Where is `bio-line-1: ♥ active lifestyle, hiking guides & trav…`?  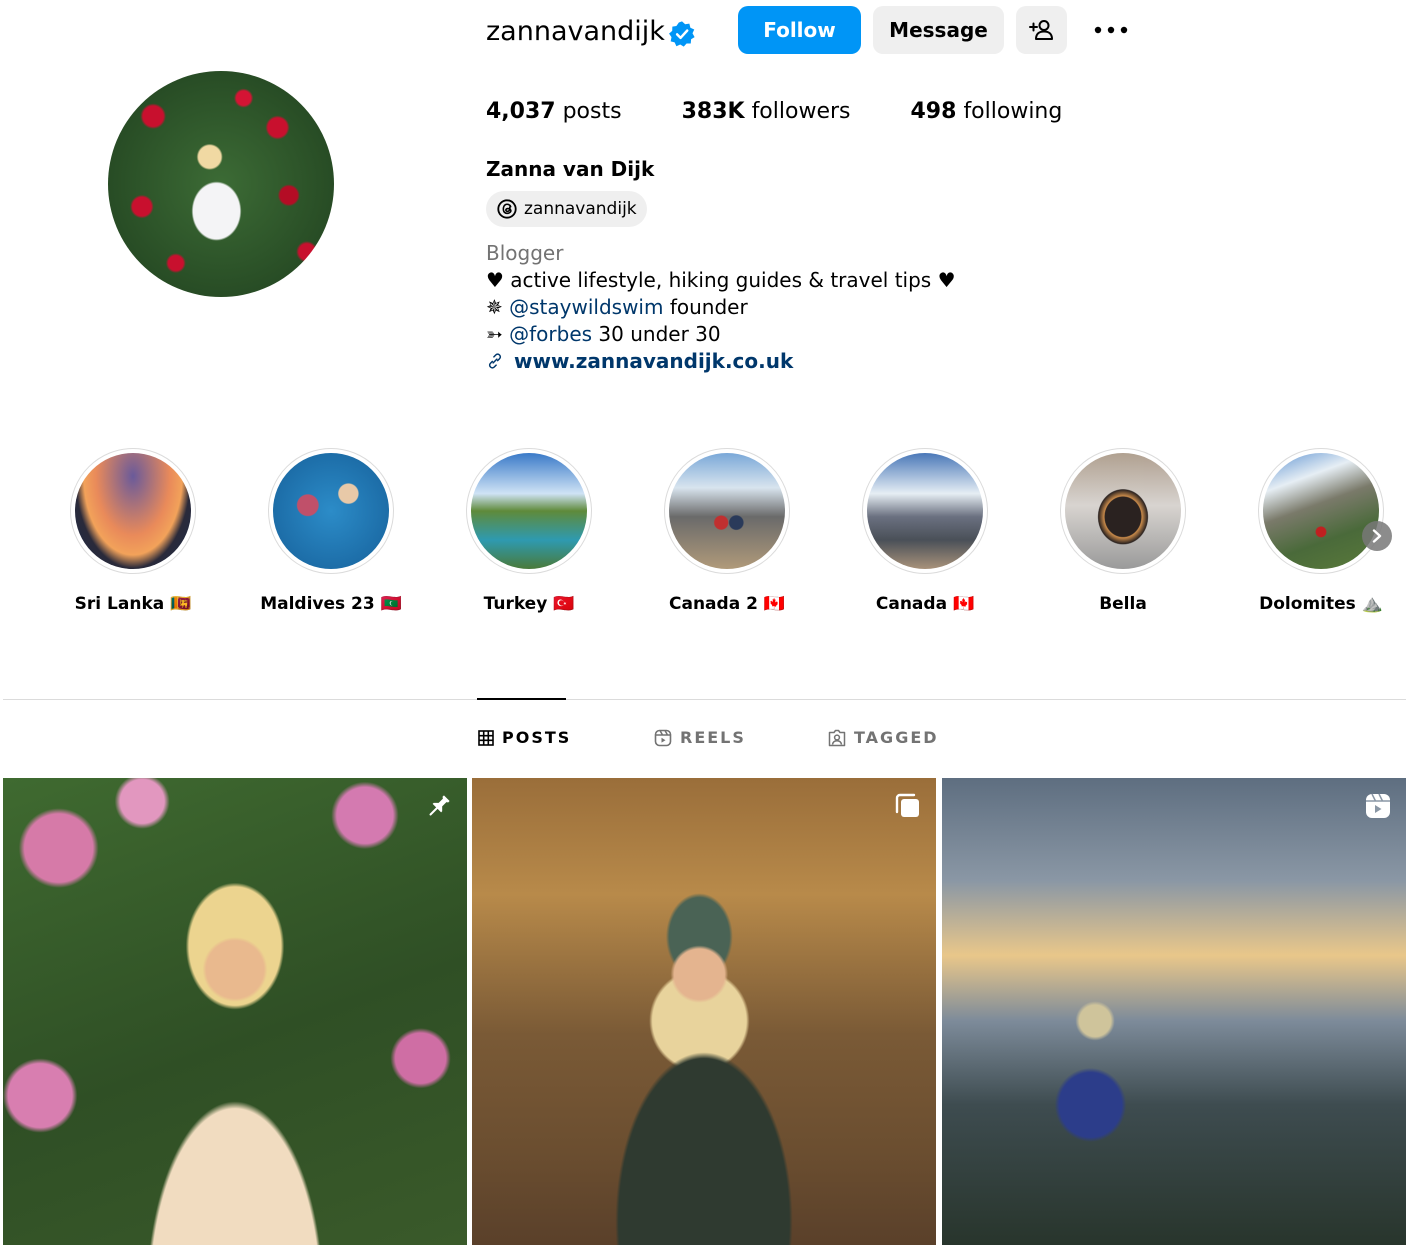 bio-line-1: ♥ active lifestyle, hiking guides & trav… is located at coordinates (721, 280).